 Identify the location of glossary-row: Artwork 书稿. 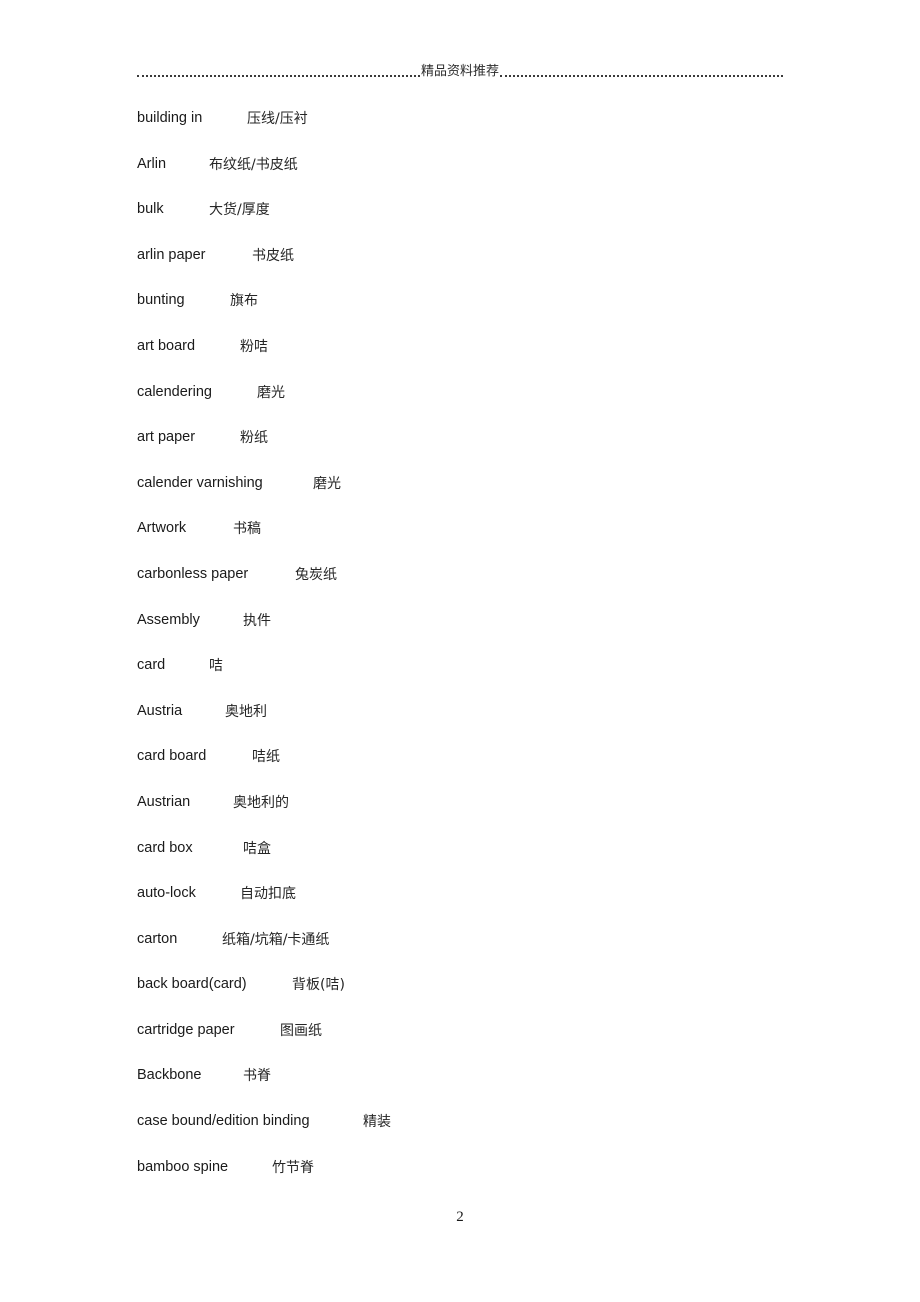
(460, 541).